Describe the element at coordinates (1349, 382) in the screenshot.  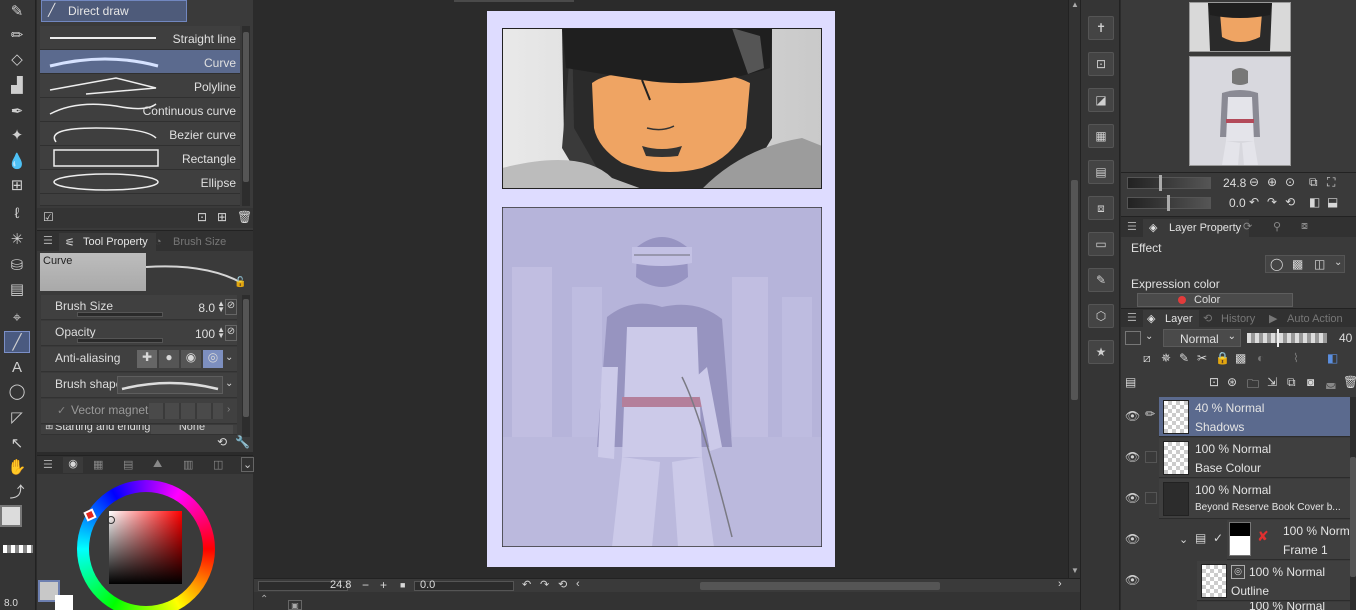
I see `delete-layer-icon: 🗑` at that location.